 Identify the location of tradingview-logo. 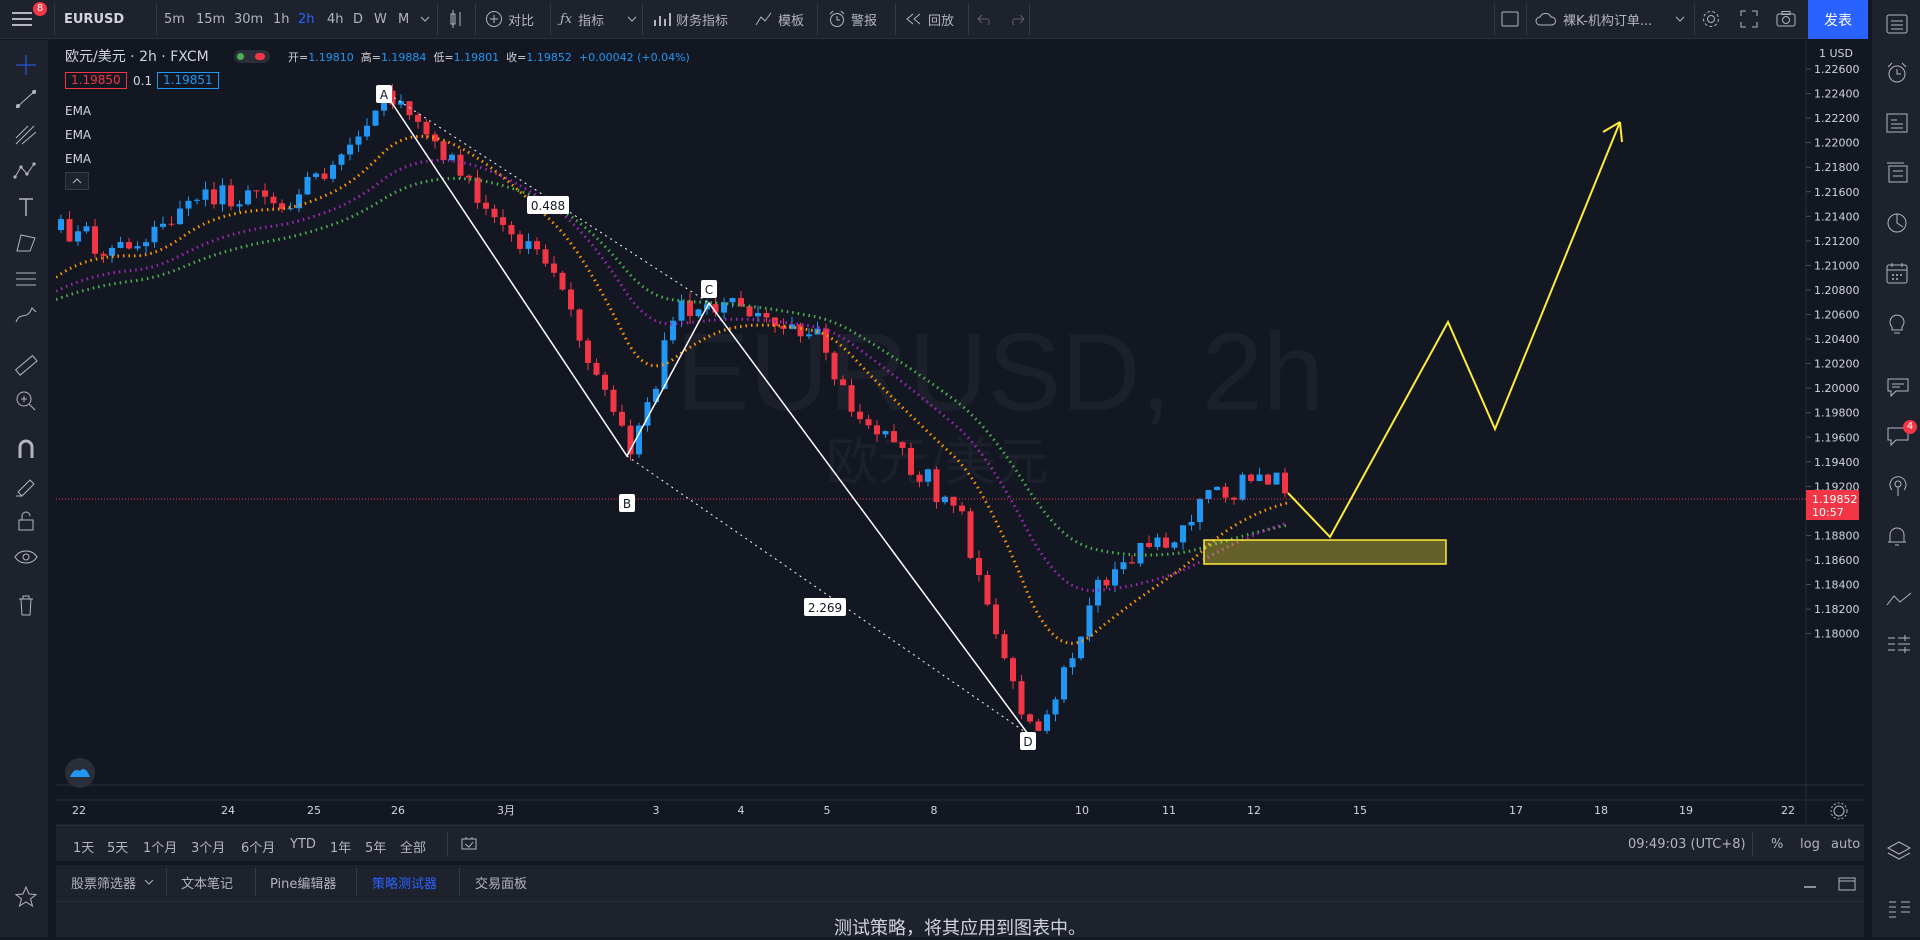
(80, 773).